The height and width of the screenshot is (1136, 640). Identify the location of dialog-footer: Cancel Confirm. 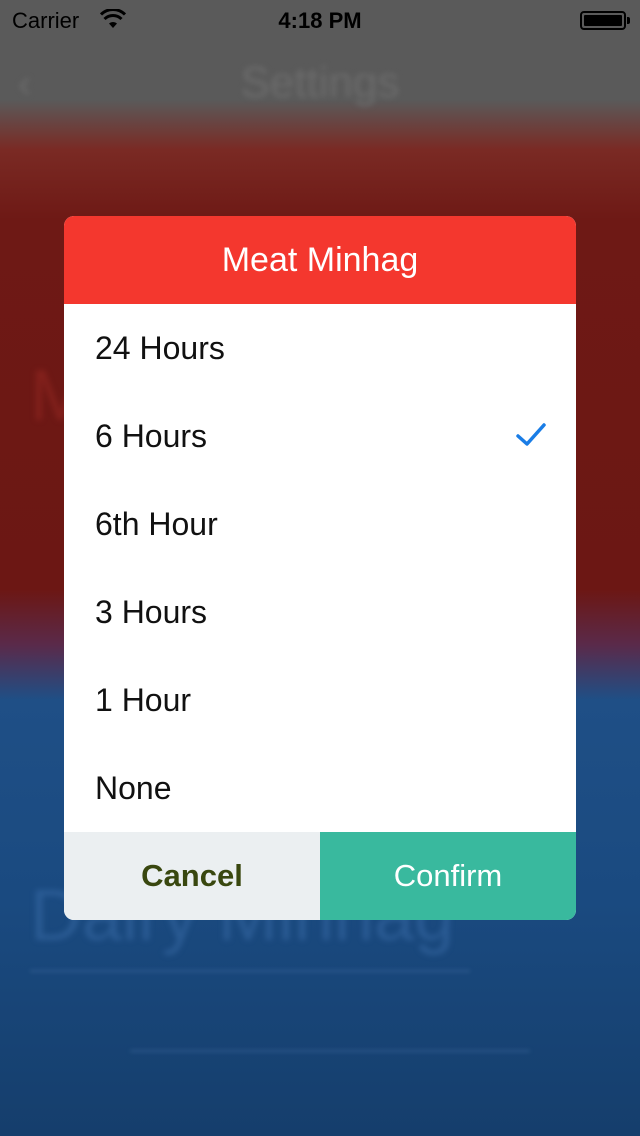
(320, 876).